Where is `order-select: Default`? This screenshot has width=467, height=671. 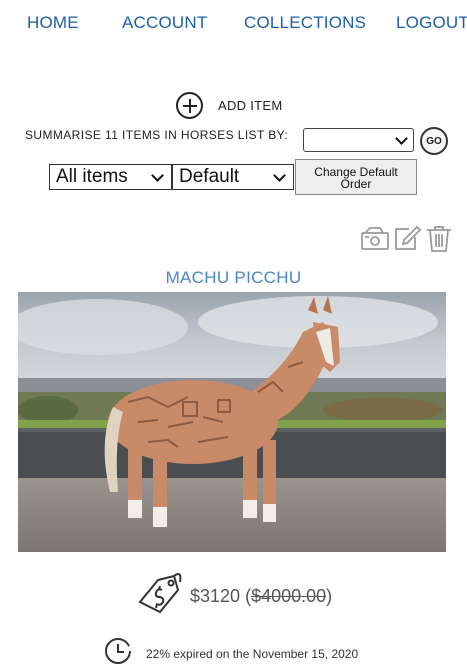 order-select: Default is located at coordinates (233, 177).